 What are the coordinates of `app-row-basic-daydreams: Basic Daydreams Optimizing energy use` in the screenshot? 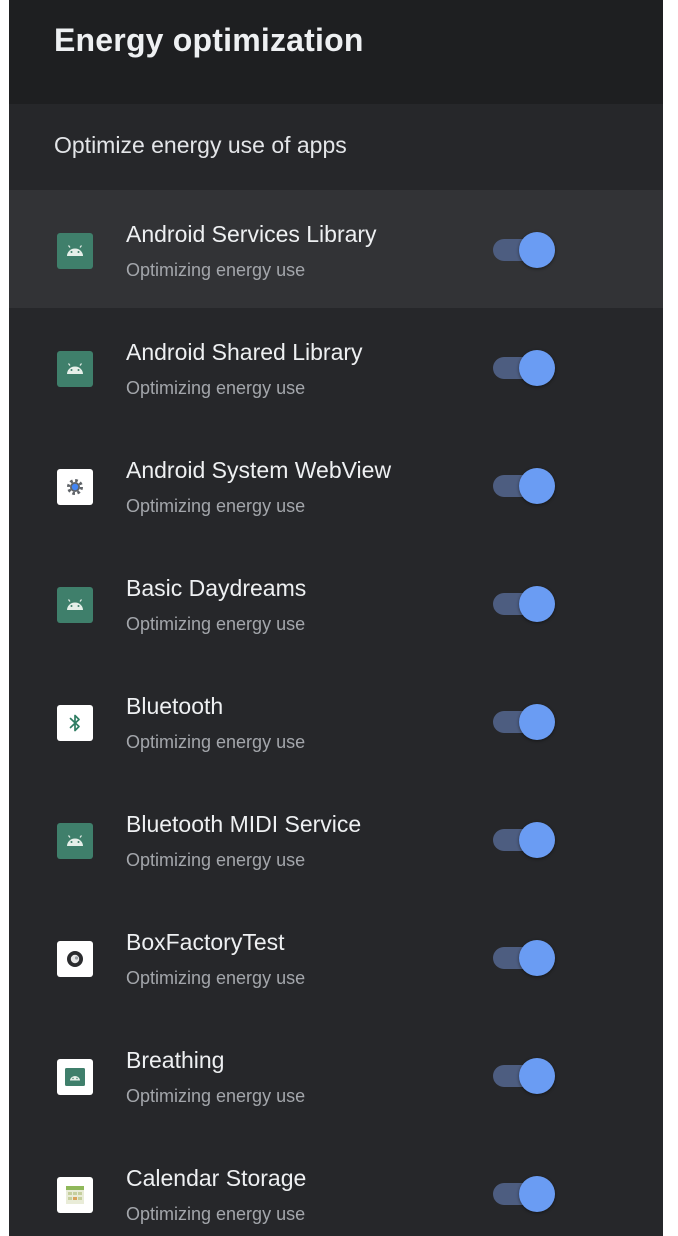 It's located at (336, 603).